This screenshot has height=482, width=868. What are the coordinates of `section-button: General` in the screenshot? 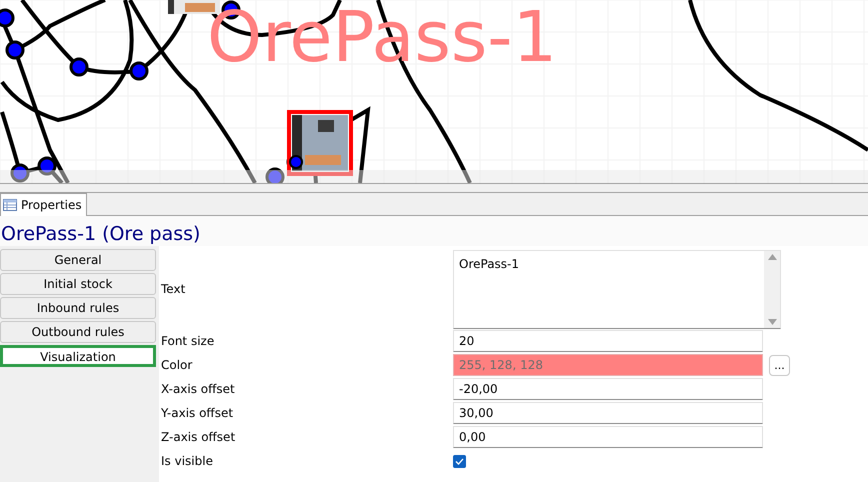 It's located at (78, 260).